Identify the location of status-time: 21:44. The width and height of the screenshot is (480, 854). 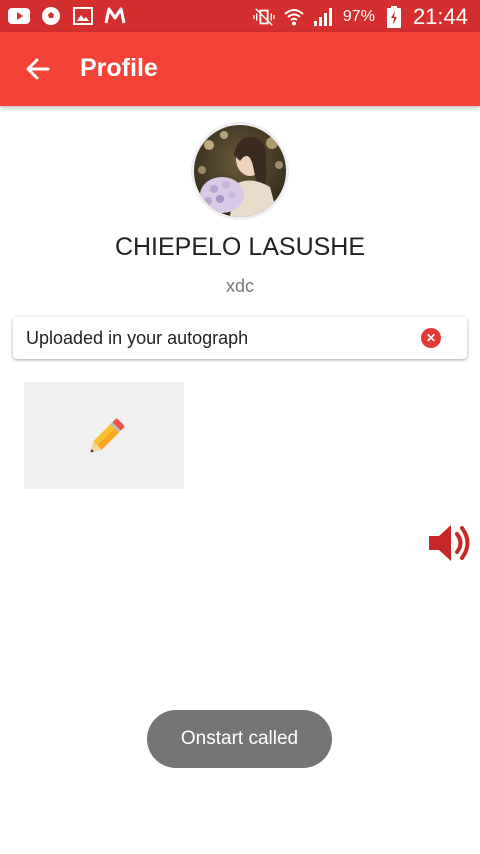
(440, 16).